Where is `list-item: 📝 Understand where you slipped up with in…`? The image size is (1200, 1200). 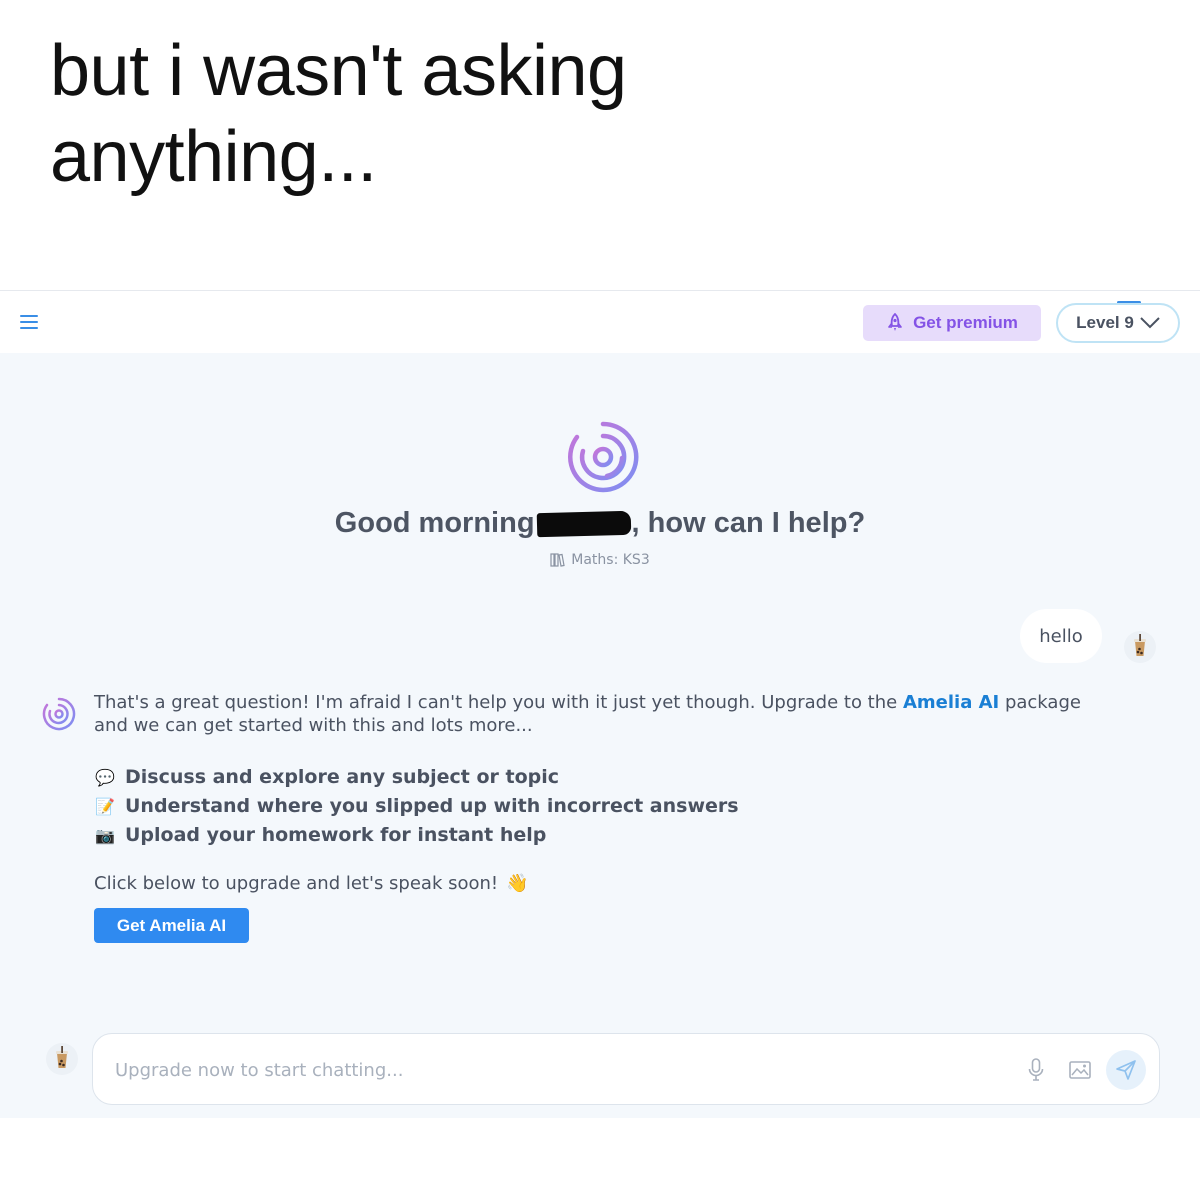 list-item: 📝 Understand where you slipped up with in… is located at coordinates (599, 806).